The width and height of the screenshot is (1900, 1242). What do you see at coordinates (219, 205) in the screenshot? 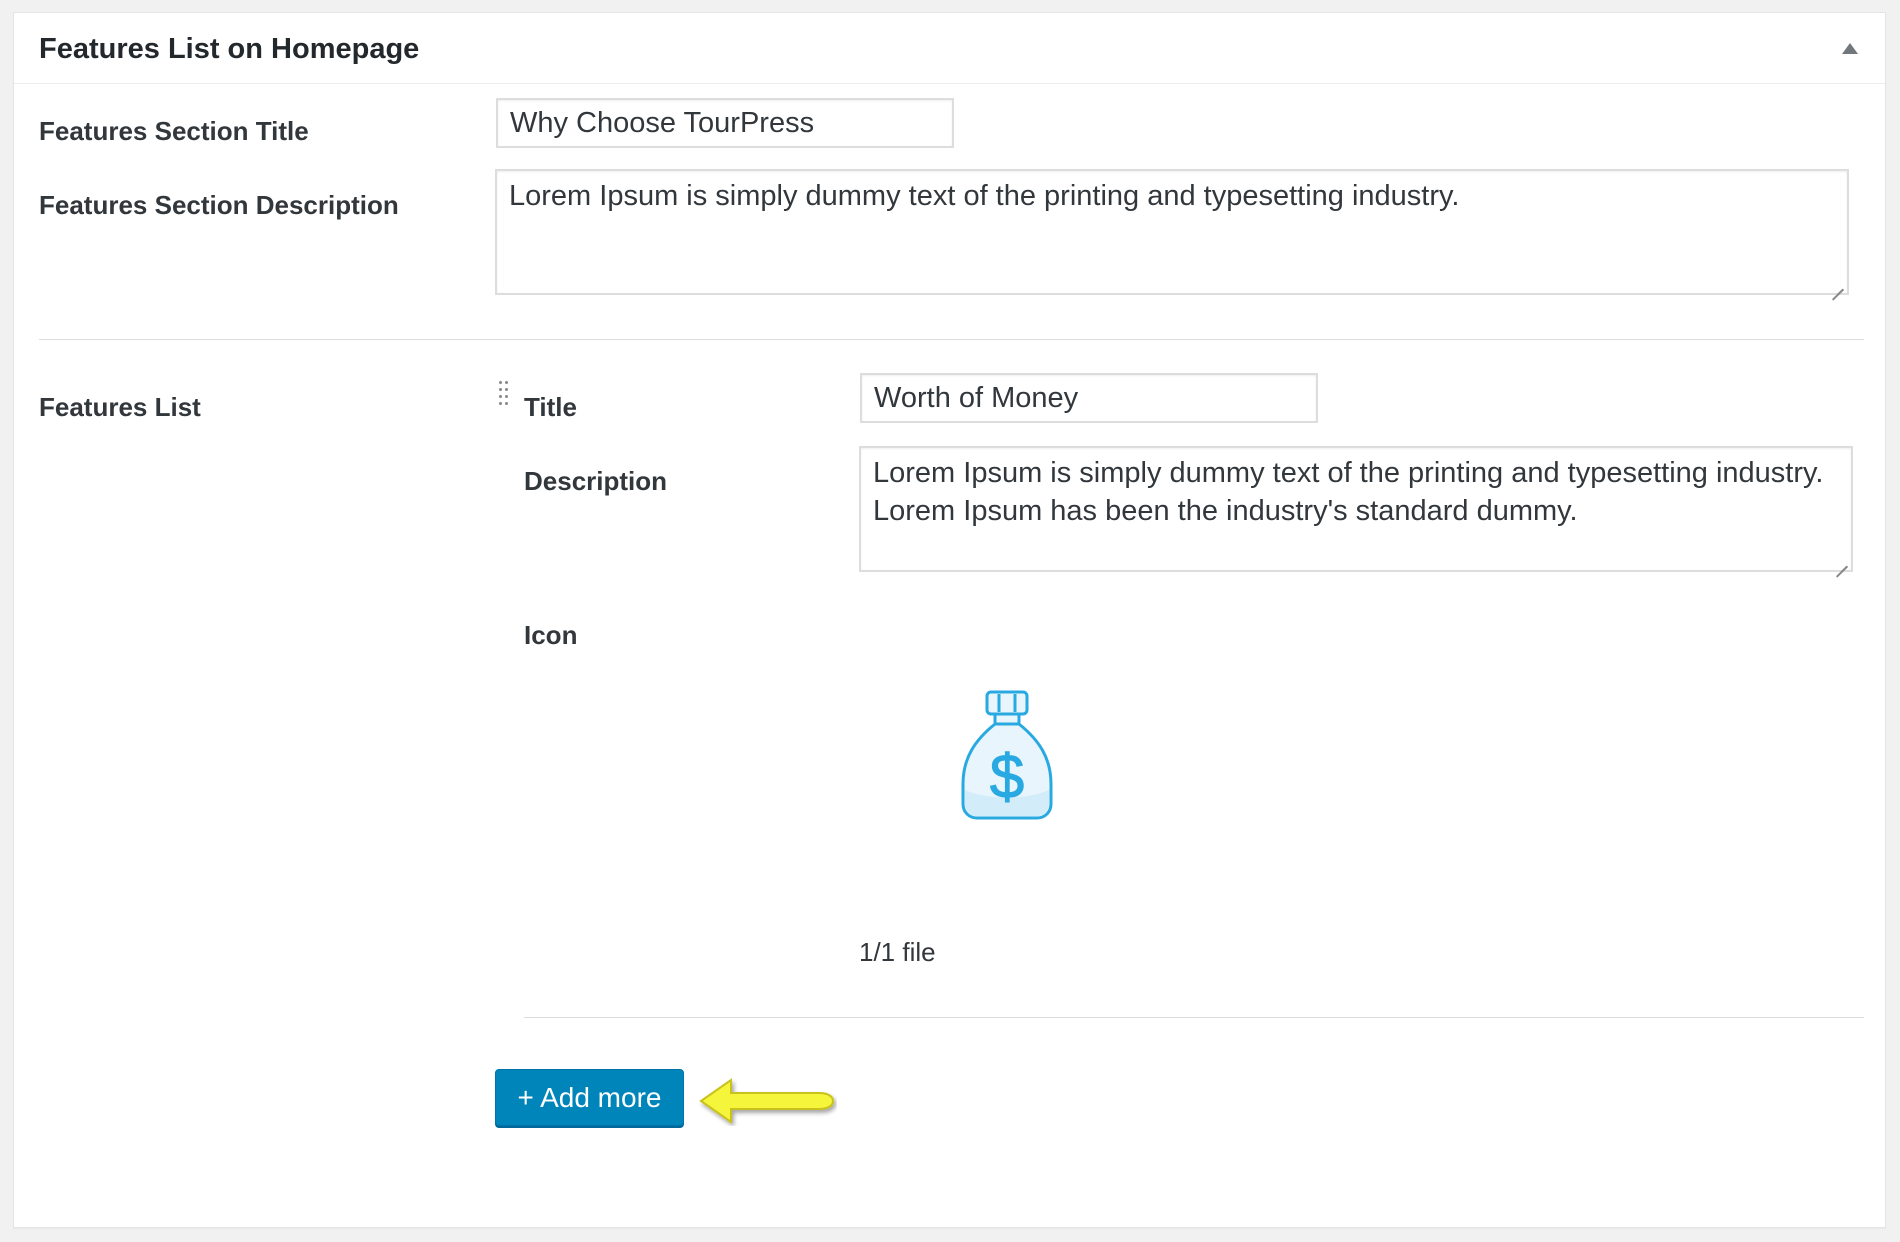
I see `section-description-label: Features Section Description` at bounding box center [219, 205].